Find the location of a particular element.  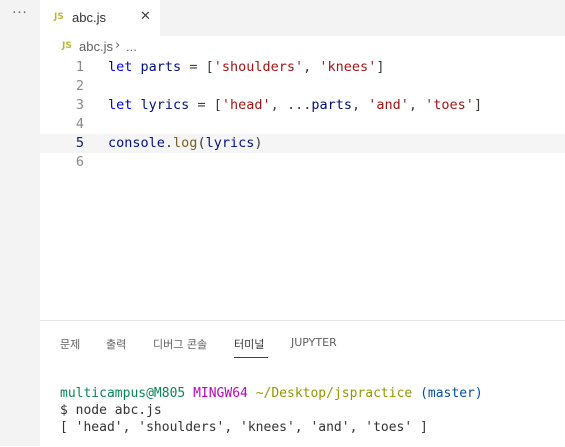

code-text: console.log(lyrics) is located at coordinates (185, 143).